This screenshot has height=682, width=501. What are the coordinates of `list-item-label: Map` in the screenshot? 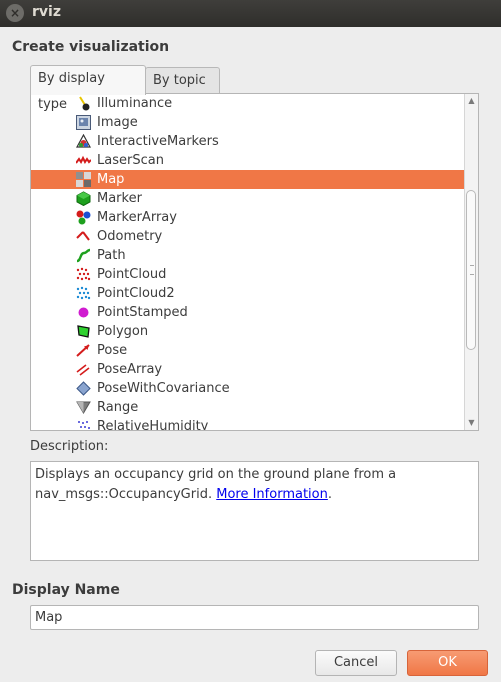 It's located at (111, 179).